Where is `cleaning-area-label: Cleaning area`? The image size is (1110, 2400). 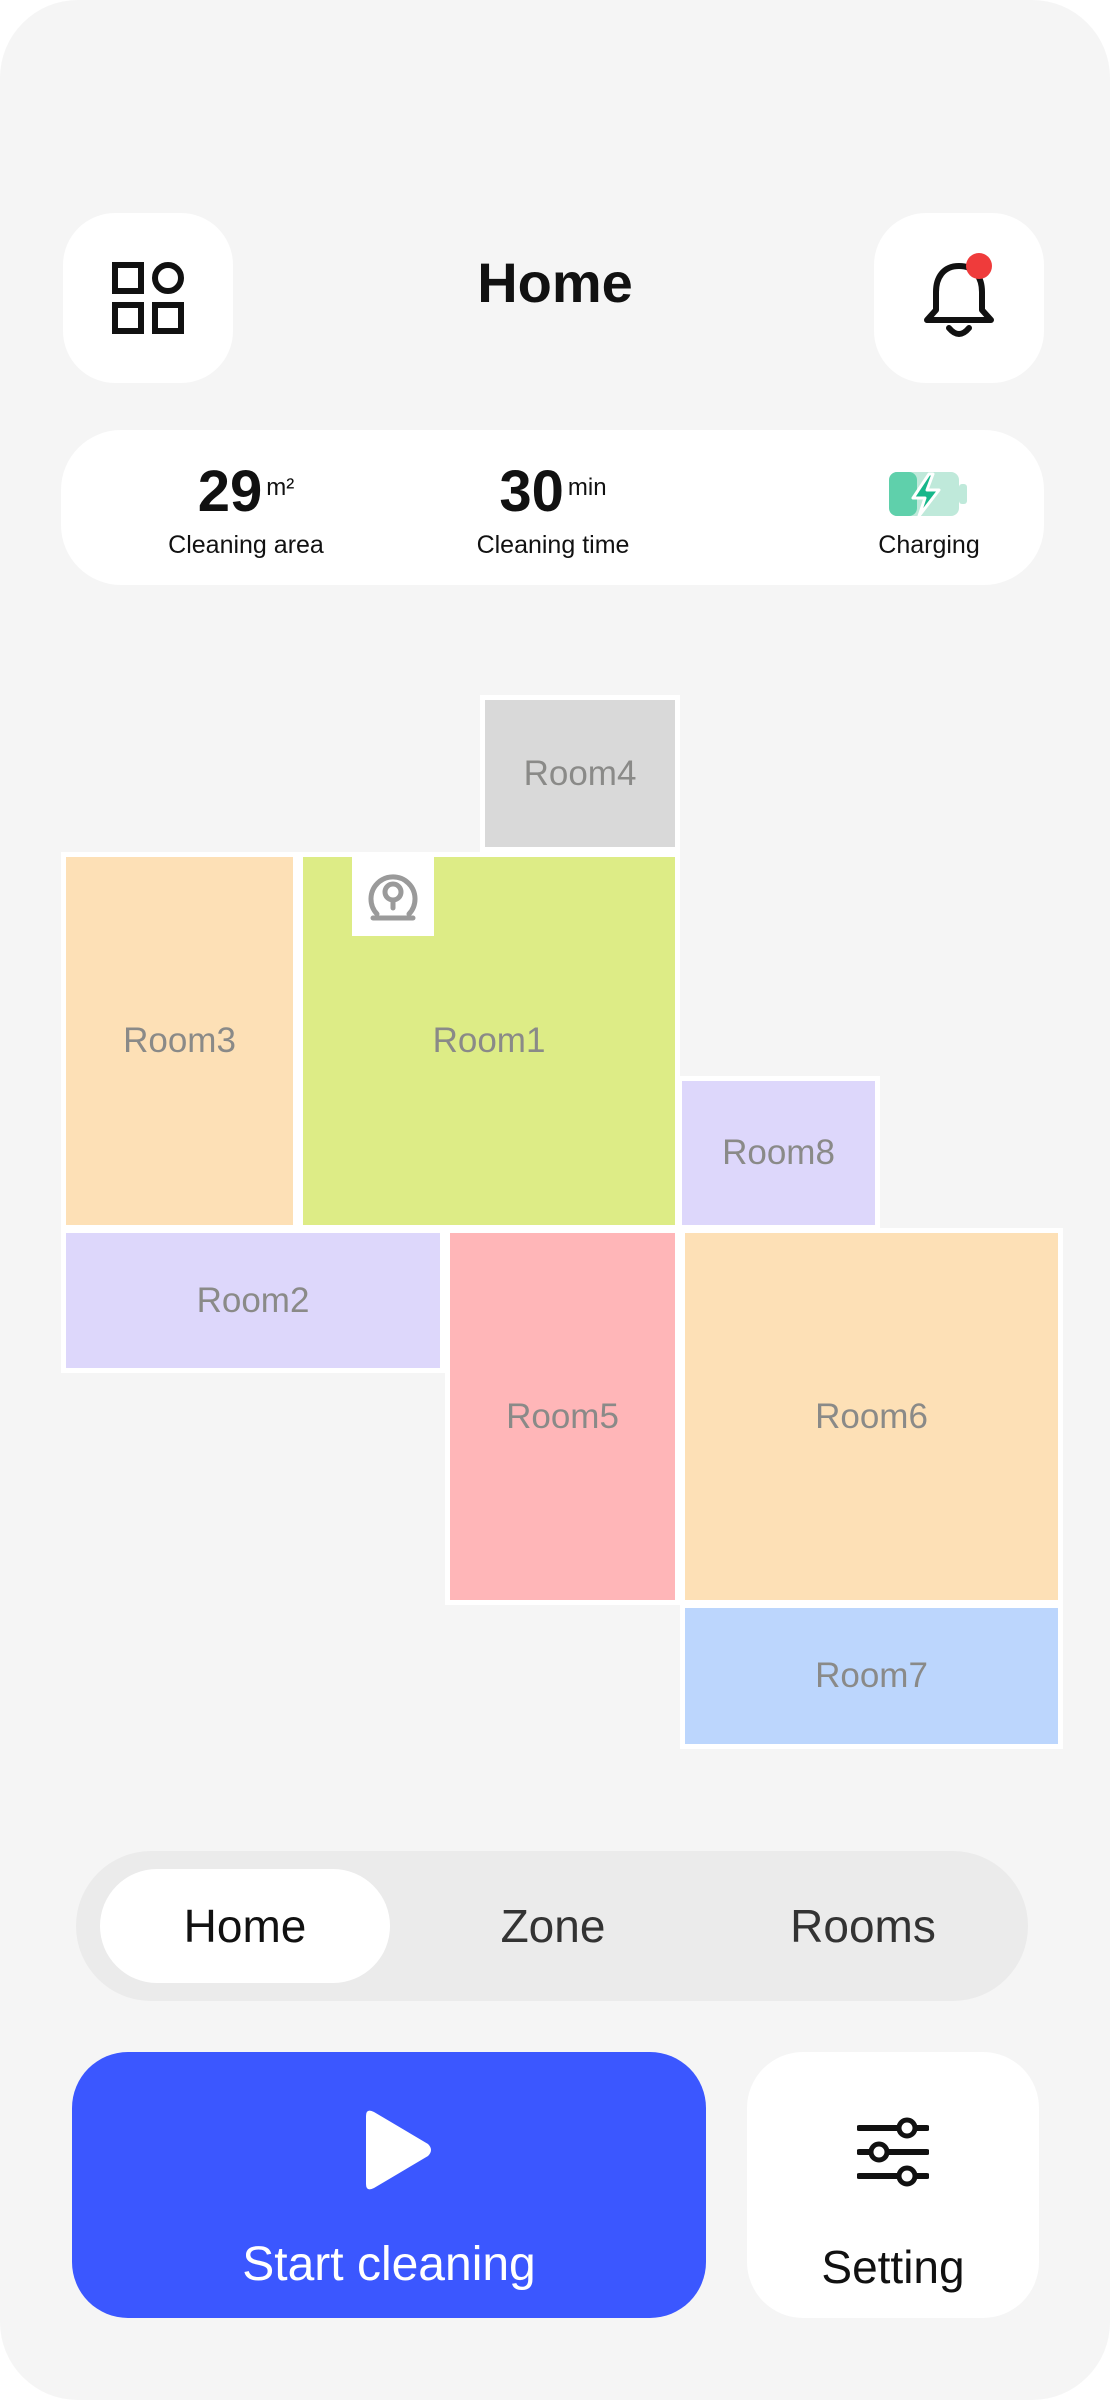 cleaning-area-label: Cleaning area is located at coordinates (246, 545).